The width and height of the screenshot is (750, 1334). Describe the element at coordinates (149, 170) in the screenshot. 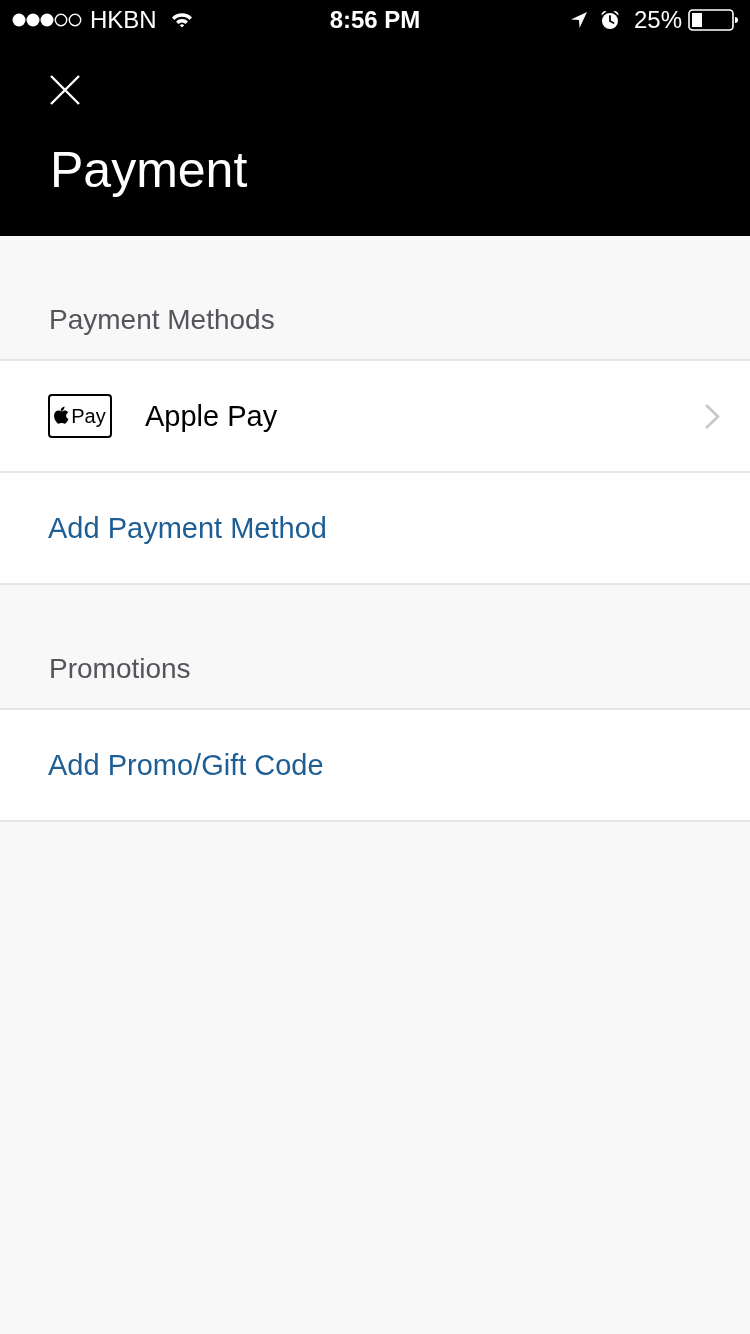

I see `page-title: Payment` at that location.